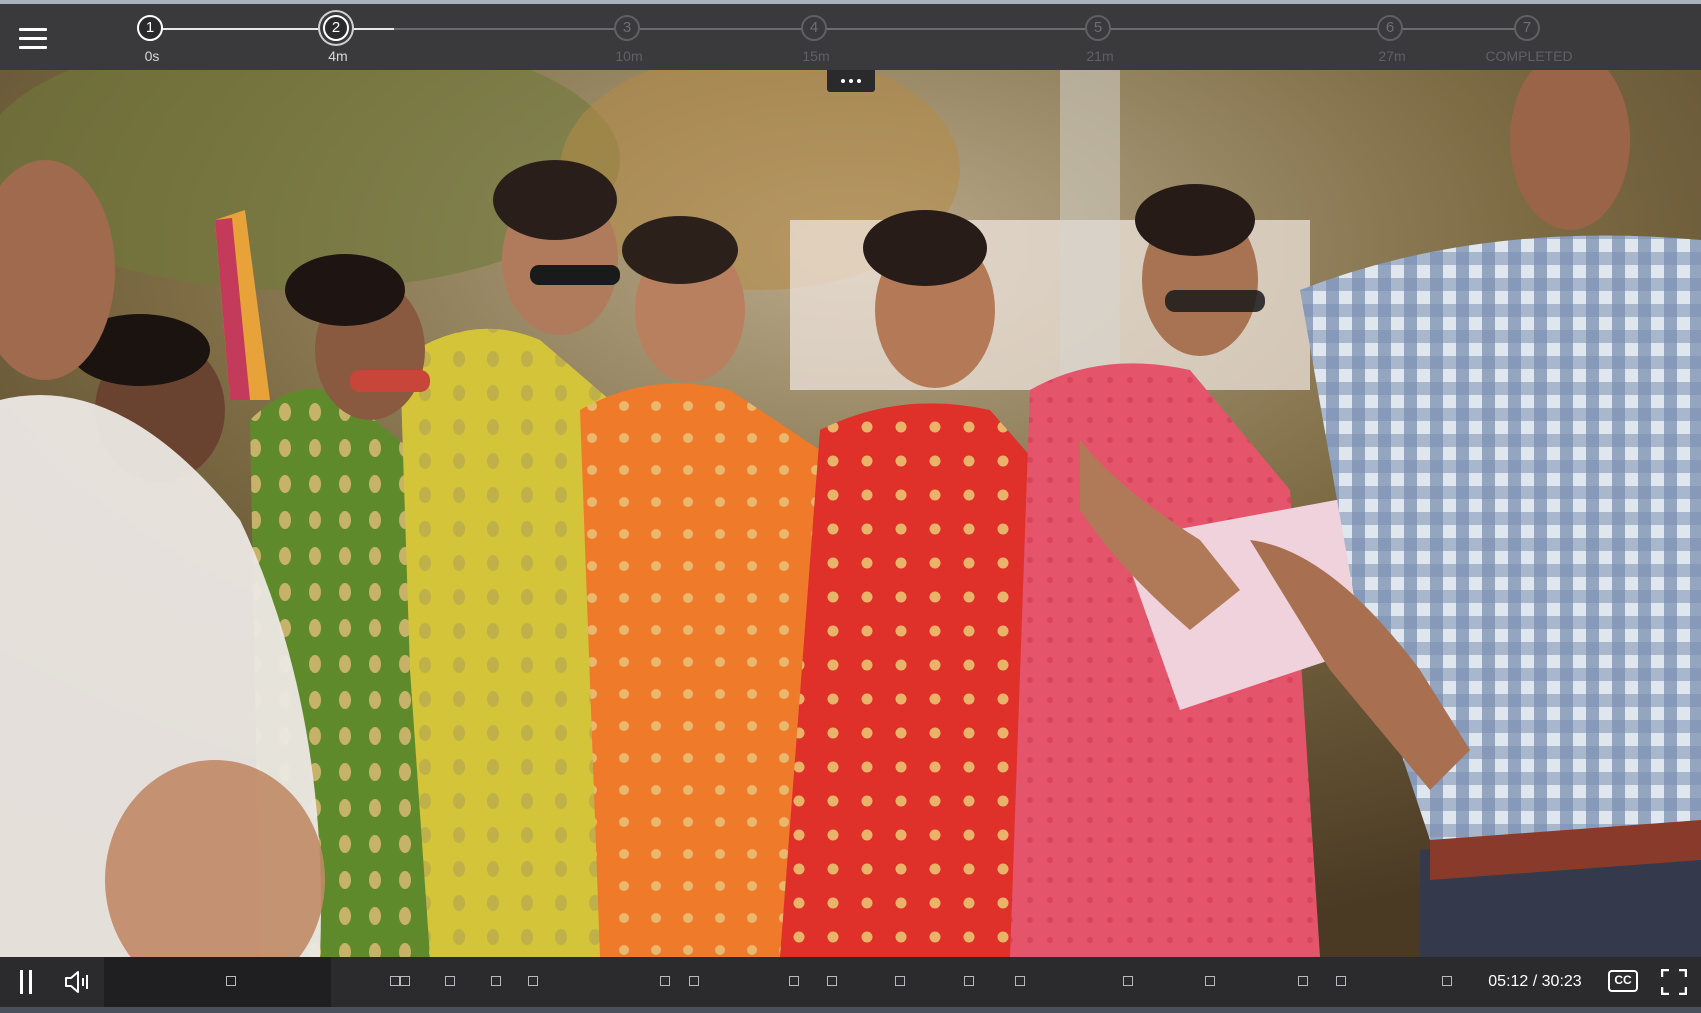 Image resolution: width=1701 pixels, height=1013 pixels. What do you see at coordinates (850, 1010) in the screenshot?
I see `window-bottom-edge` at bounding box center [850, 1010].